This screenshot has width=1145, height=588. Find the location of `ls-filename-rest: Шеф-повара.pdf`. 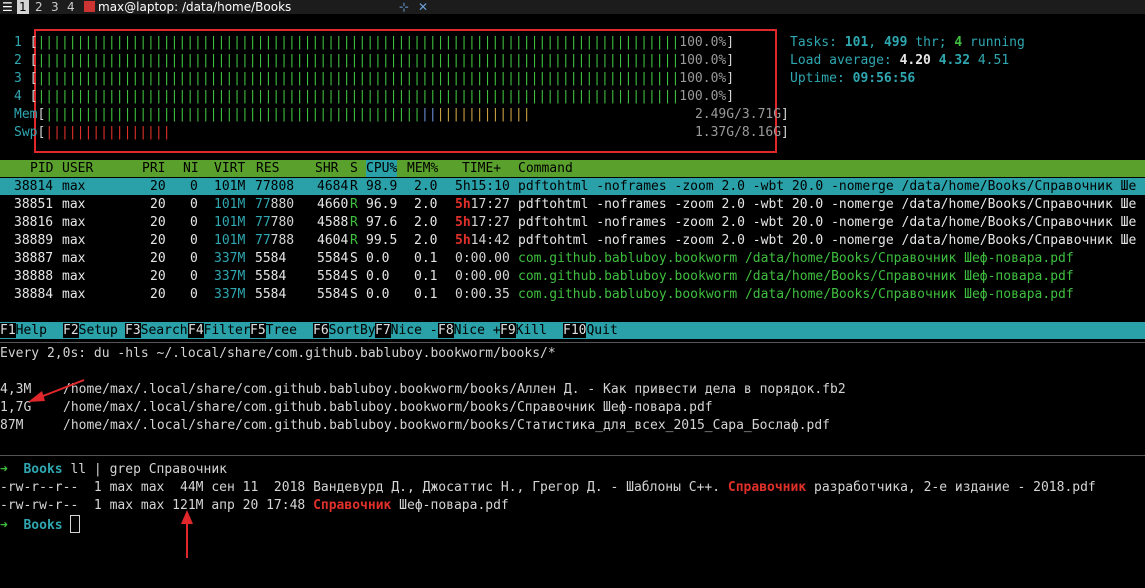

ls-filename-rest: Шеф-повара.pdf is located at coordinates (450, 505).